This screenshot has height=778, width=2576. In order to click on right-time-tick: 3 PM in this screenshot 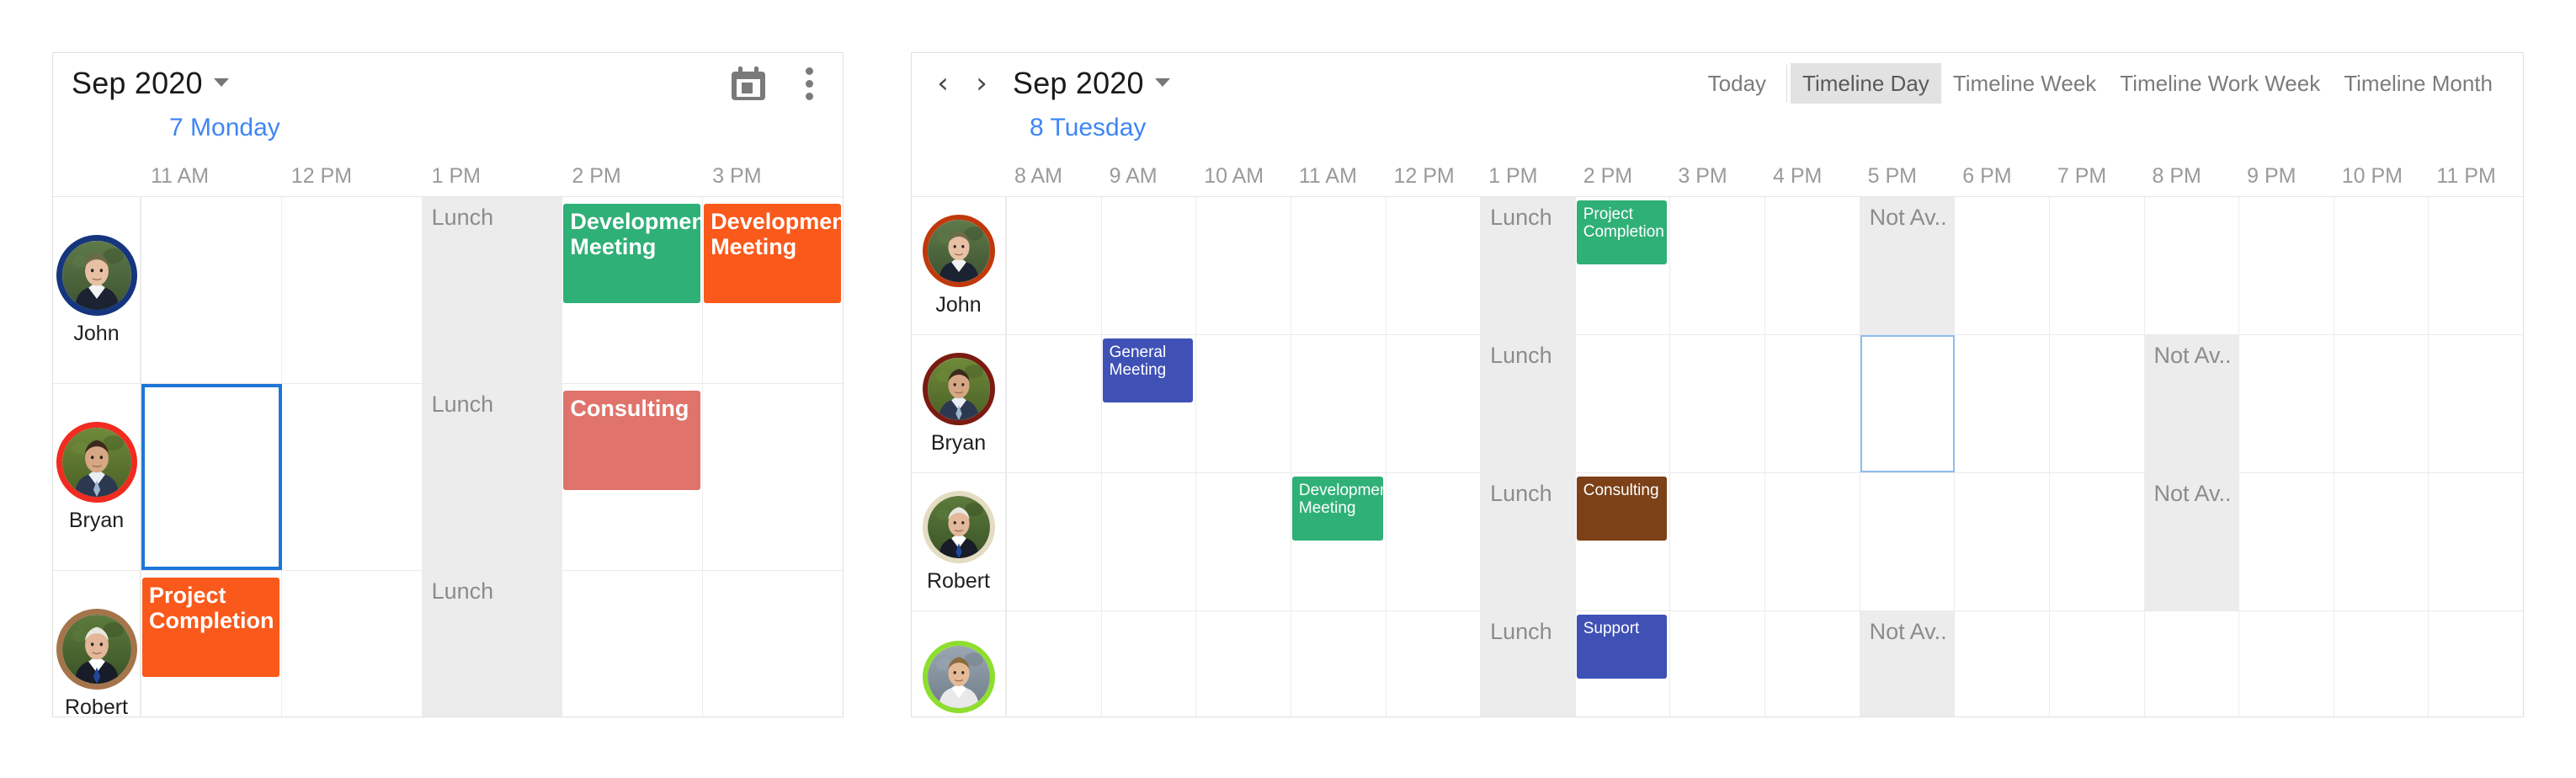, I will do `click(1703, 176)`.